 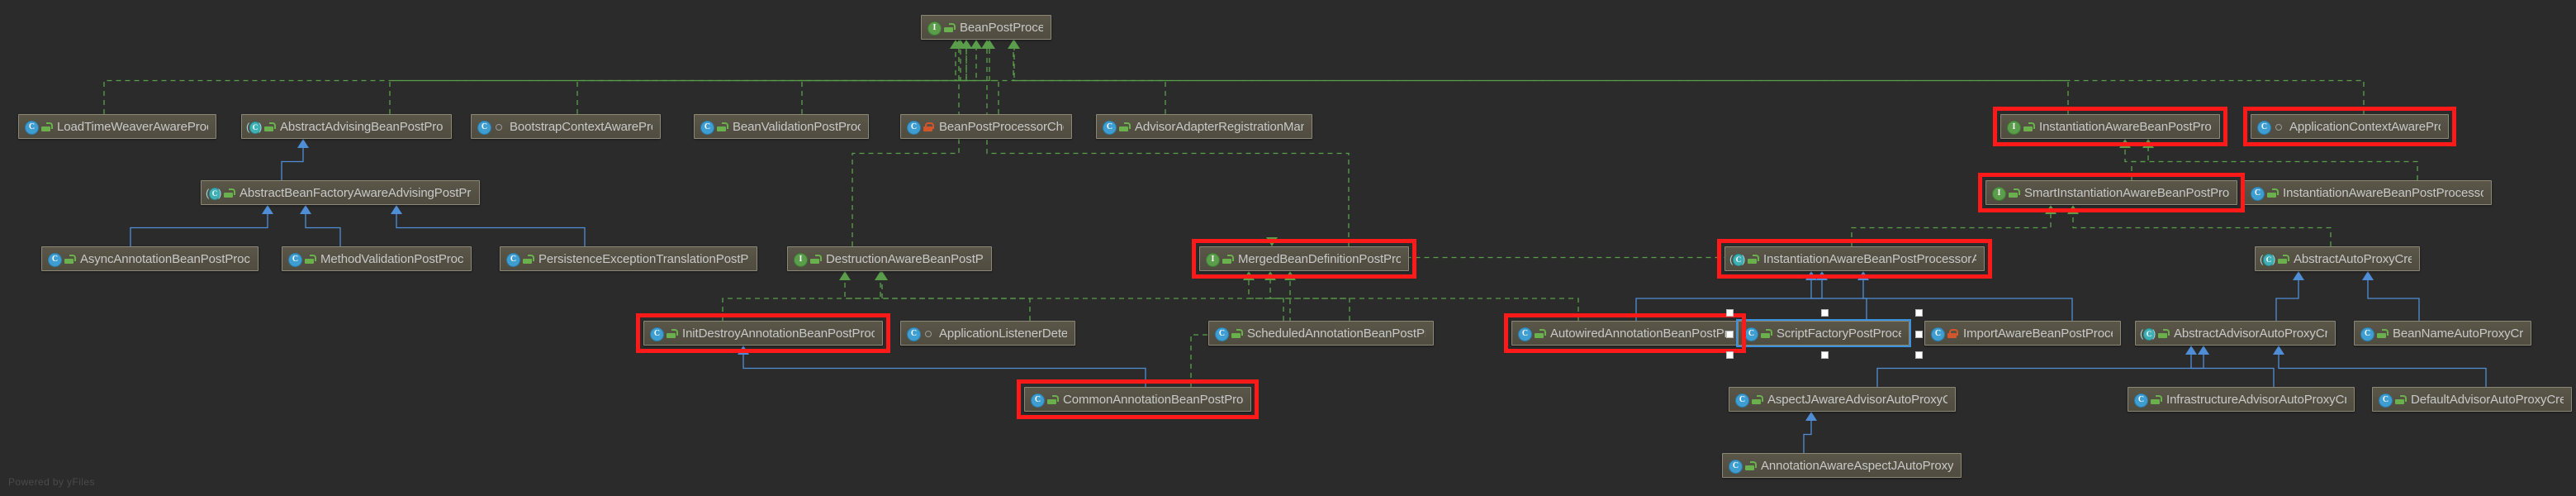 What do you see at coordinates (1137, 400) in the screenshot?
I see `uml-class-node: C CommonAnnotationBeanPostProcessor` at bounding box center [1137, 400].